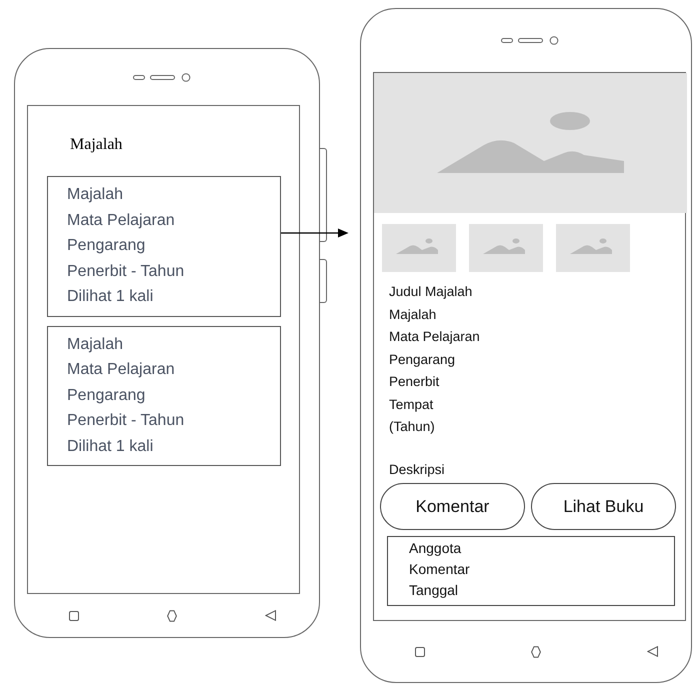 The height and width of the screenshot is (684, 694). Describe the element at coordinates (435, 548) in the screenshot. I see `comment-text: Anggota` at that location.